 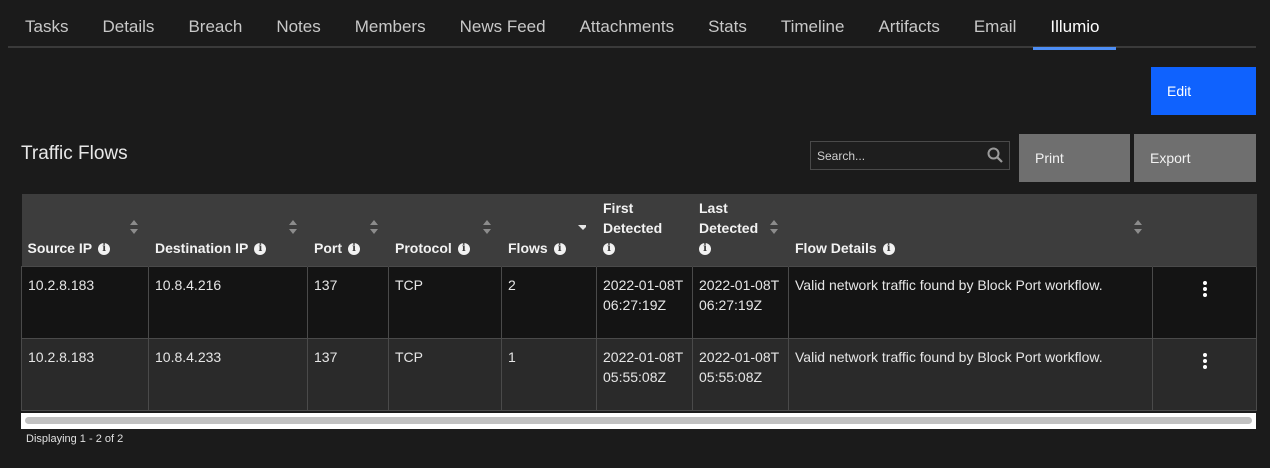 I want to click on scrollbar-thumb, so click(x=638, y=420).